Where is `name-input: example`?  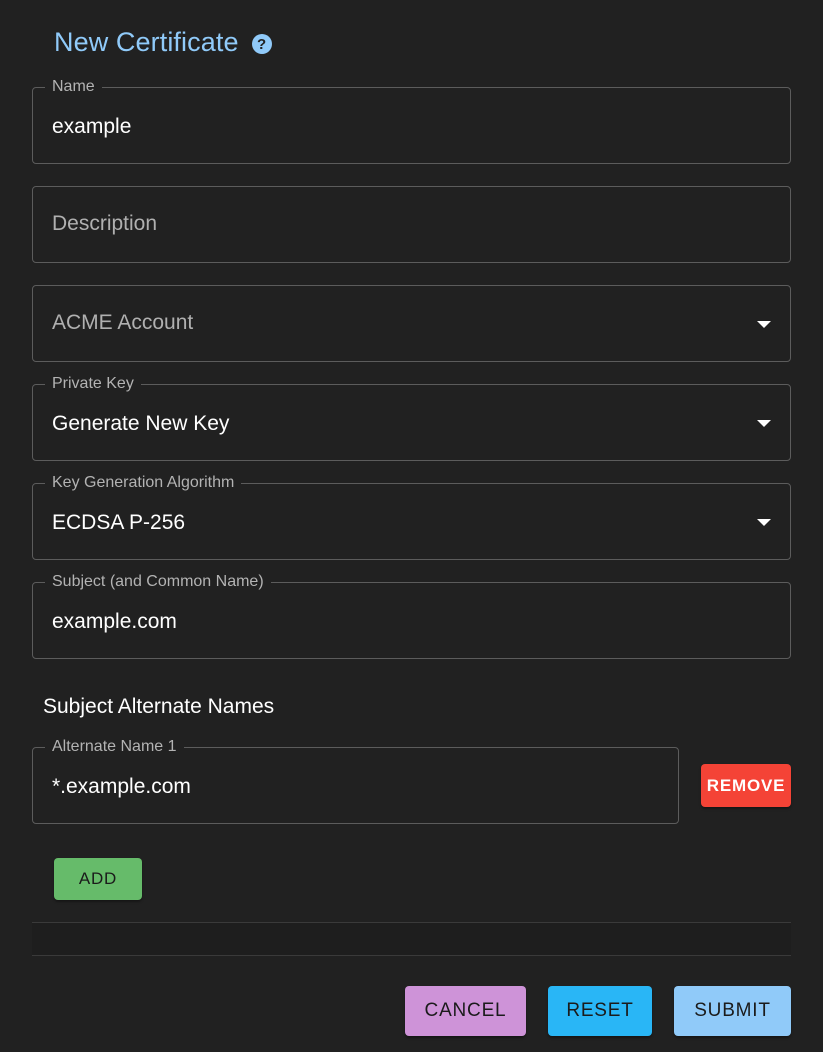
name-input: example is located at coordinates (91, 127).